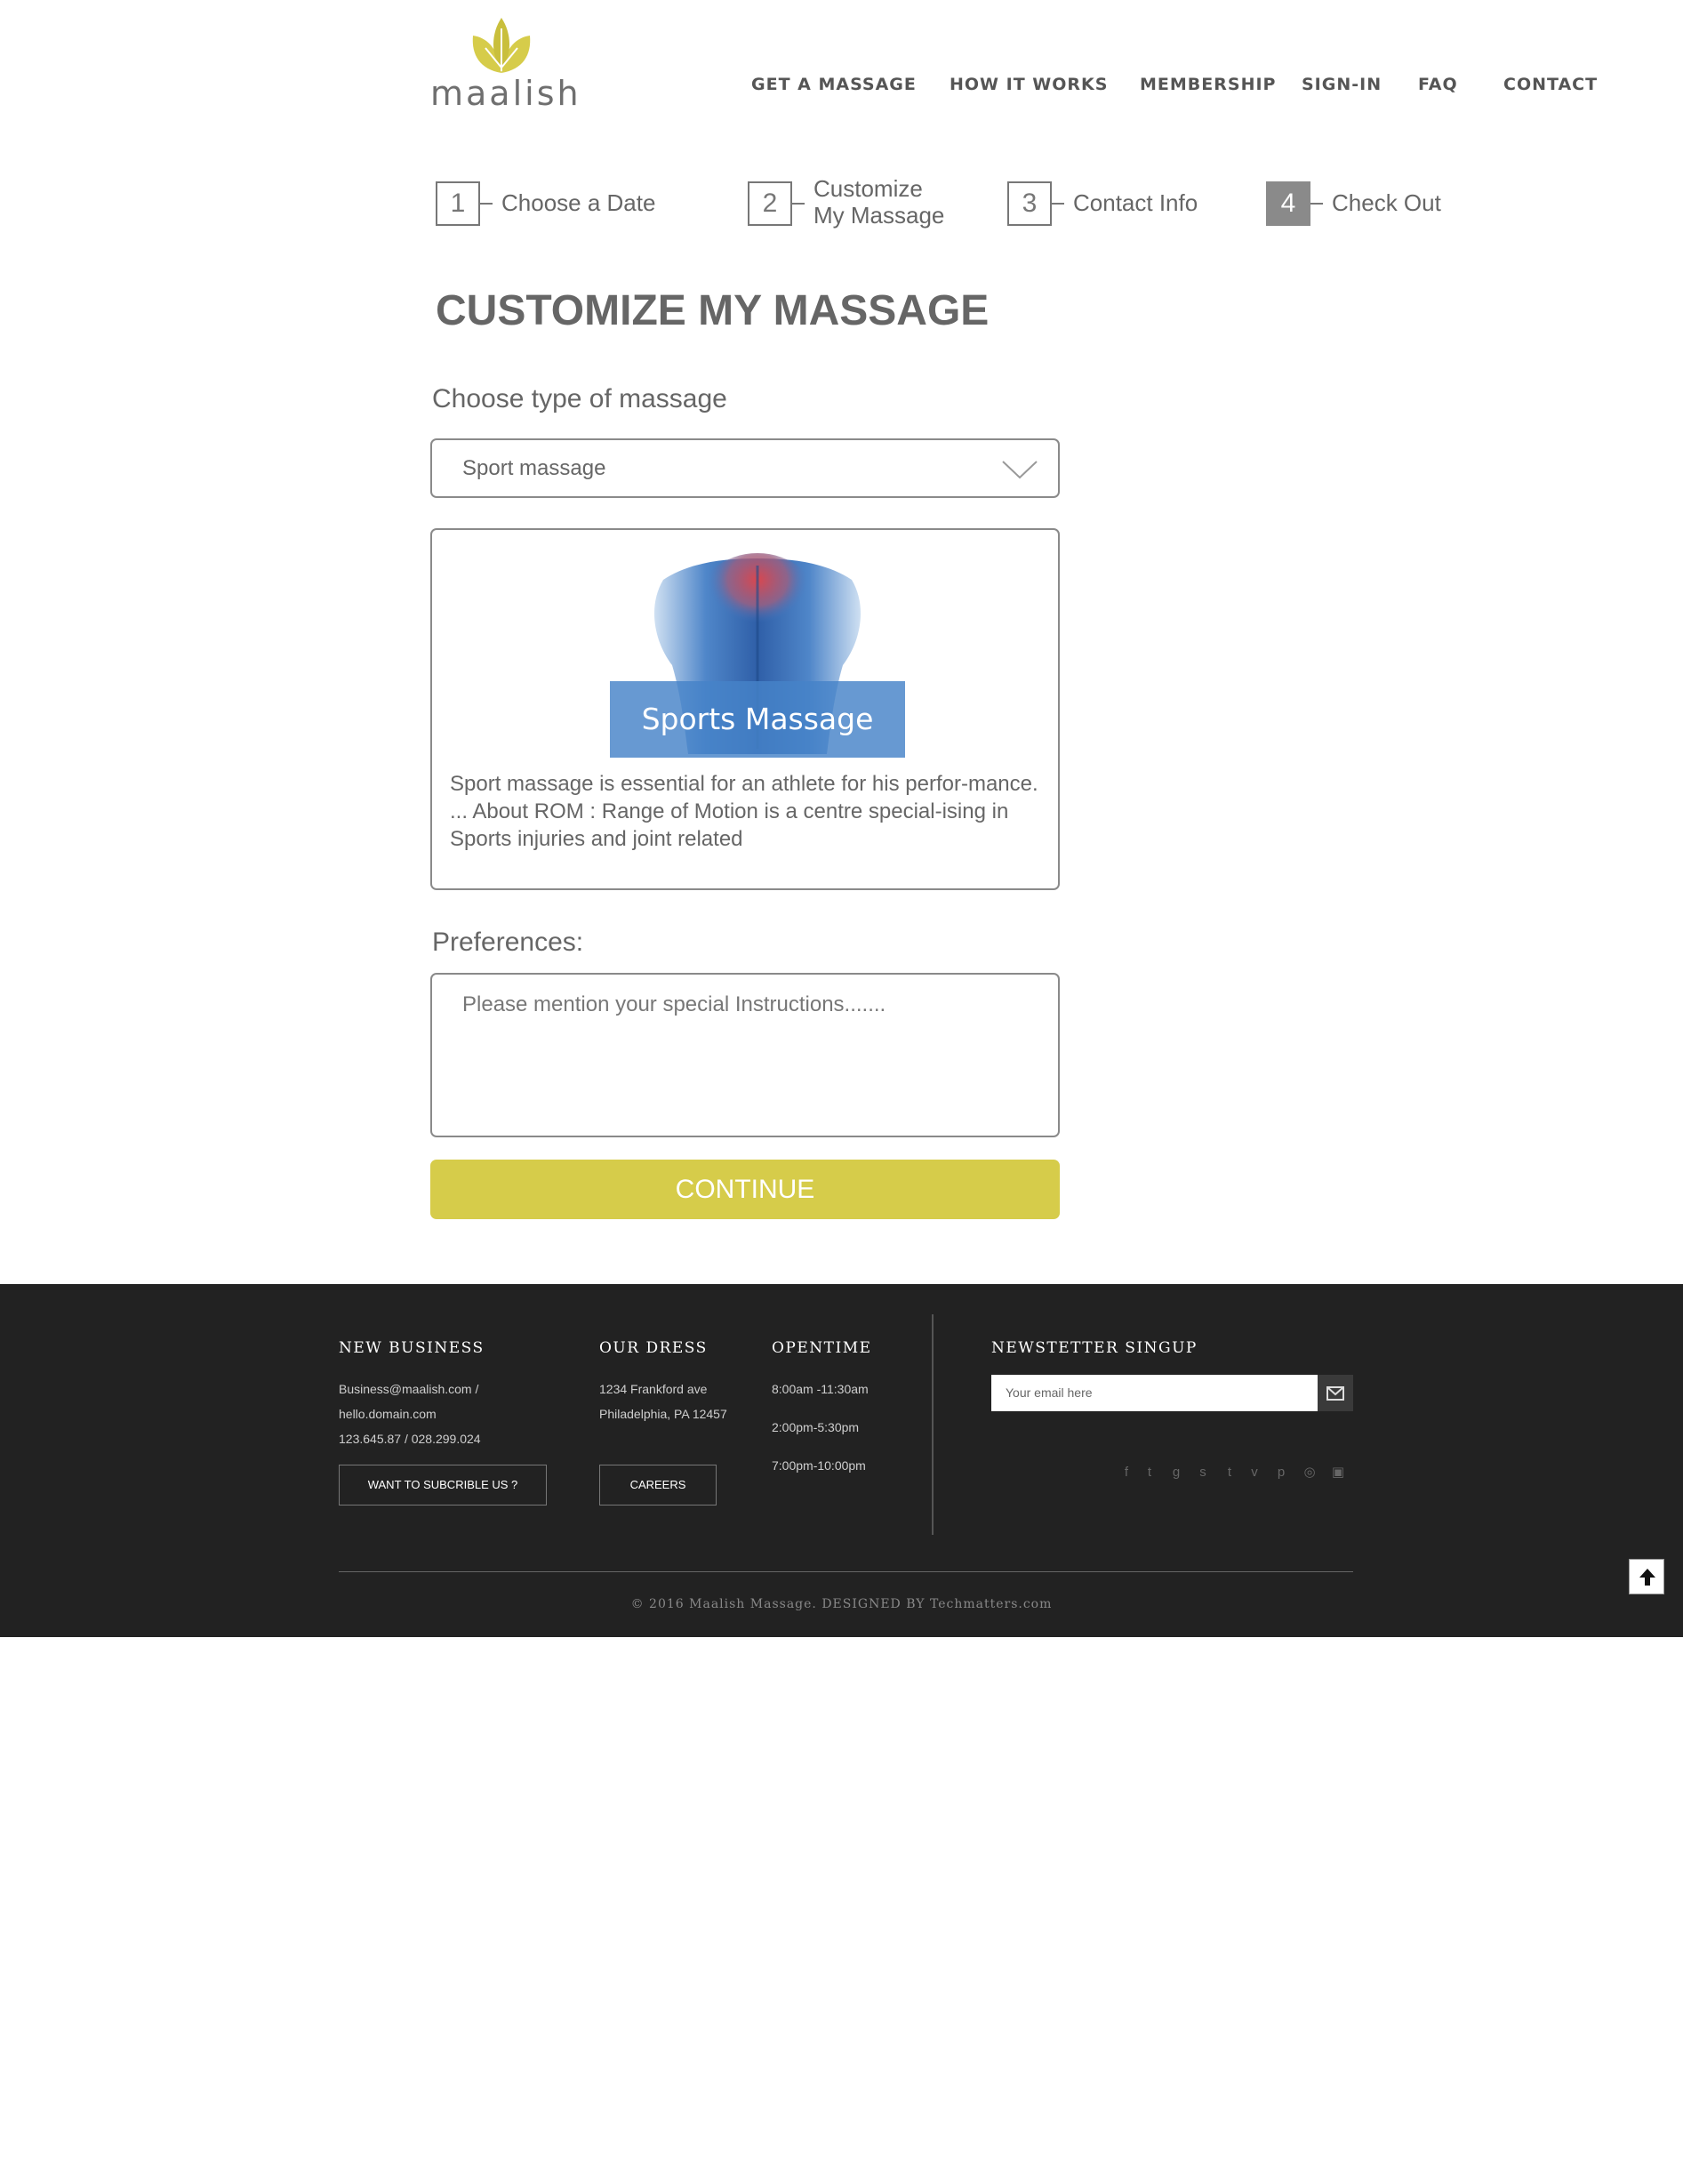  I want to click on footer-address-line2: Philadelphia, PA 12457, so click(663, 1414).